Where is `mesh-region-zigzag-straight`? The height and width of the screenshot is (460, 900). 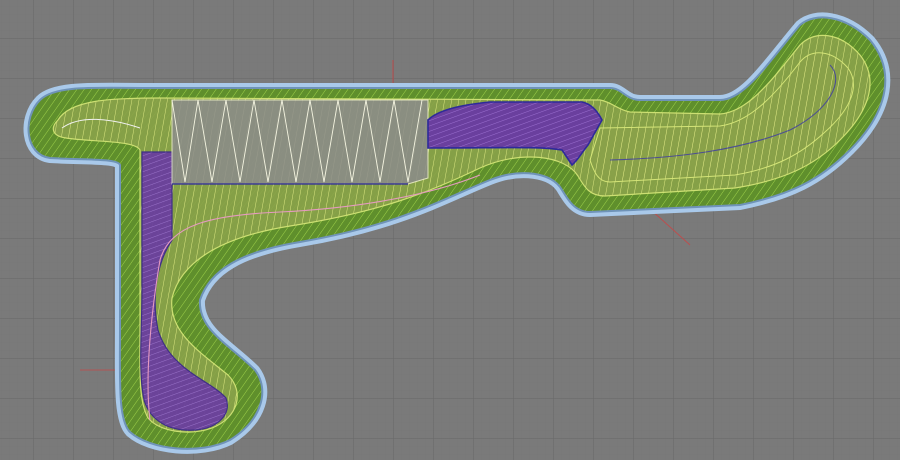
mesh-region-zigzag-straight is located at coordinates (300, 142).